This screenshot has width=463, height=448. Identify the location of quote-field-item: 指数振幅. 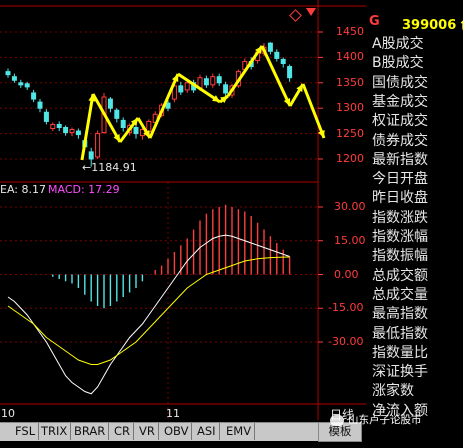
(400, 256).